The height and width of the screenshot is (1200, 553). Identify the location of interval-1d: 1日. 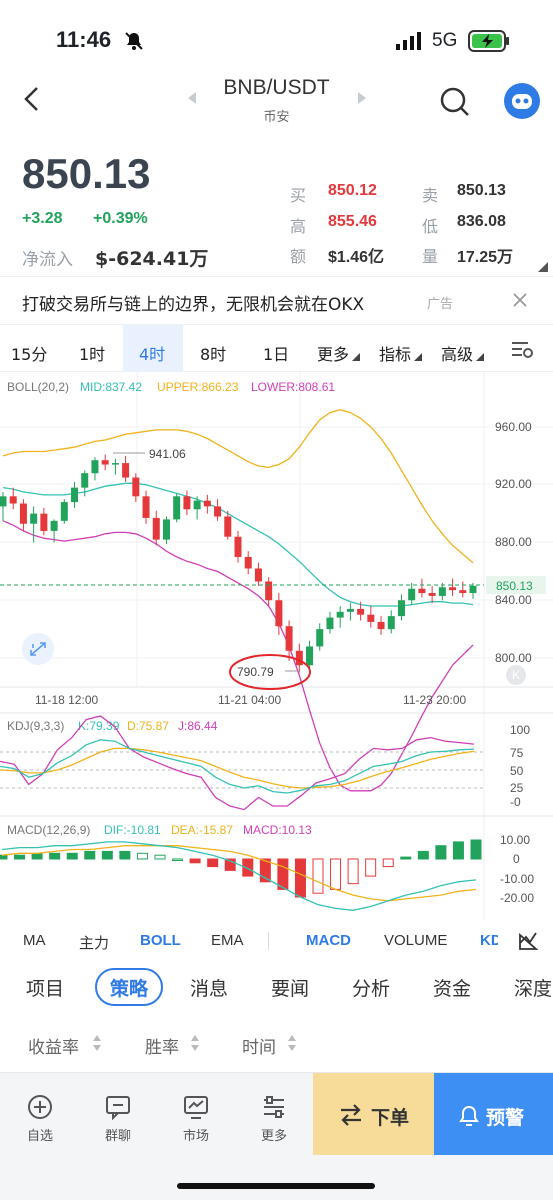
(276, 353).